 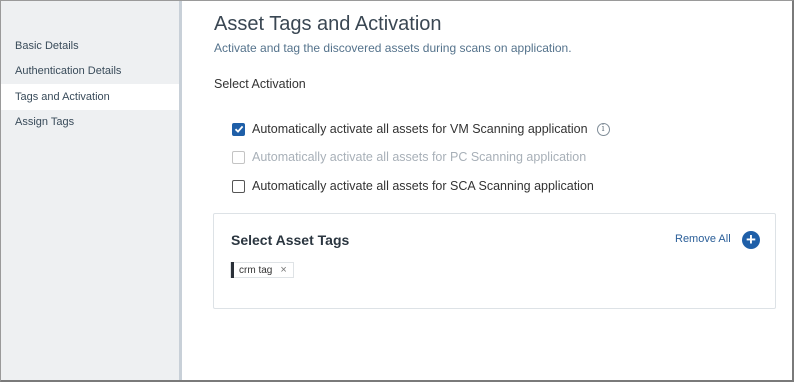 What do you see at coordinates (603, 129) in the screenshot?
I see `info-icon: i` at bounding box center [603, 129].